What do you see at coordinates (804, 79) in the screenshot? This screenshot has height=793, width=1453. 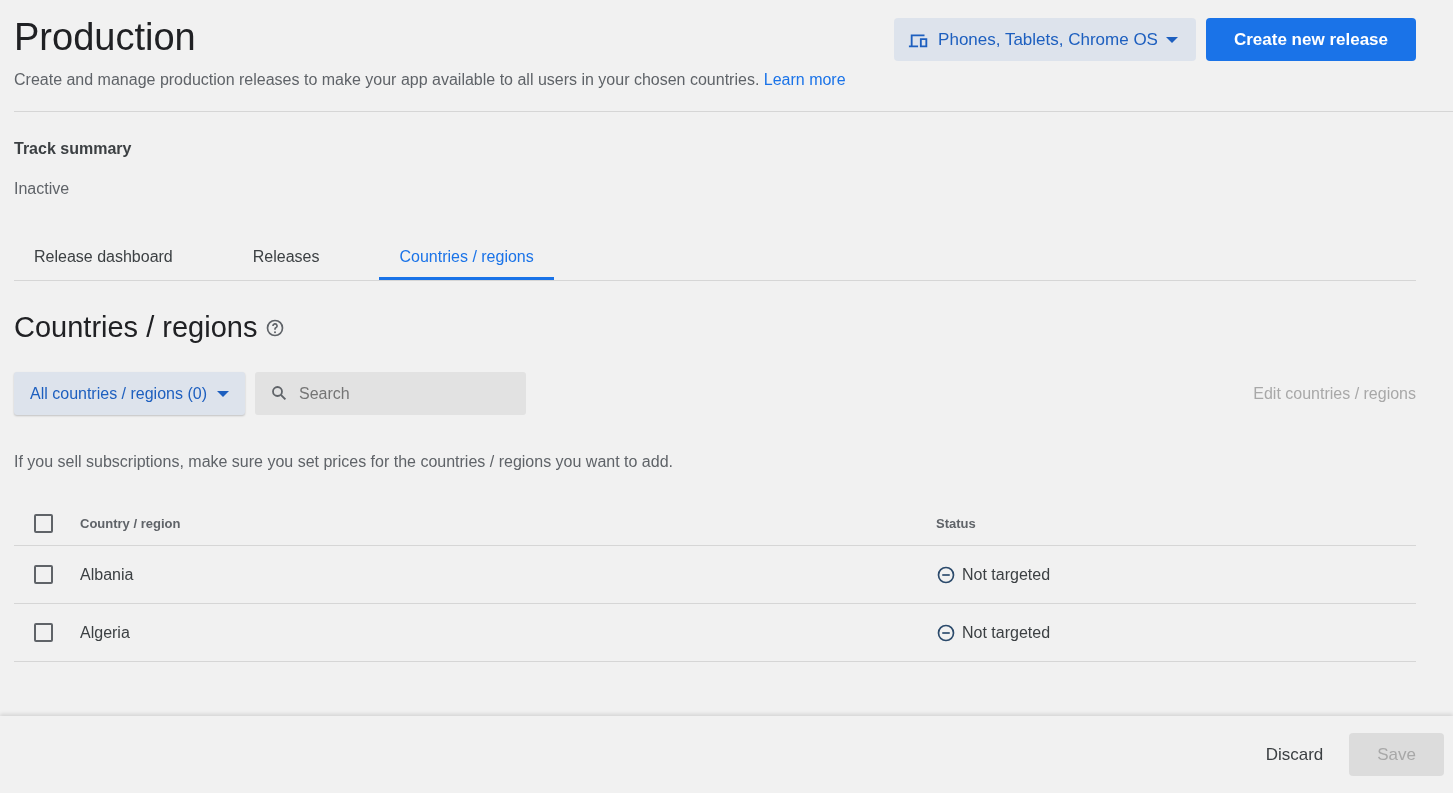 I see `learn-more-link: Learn more` at bounding box center [804, 79].